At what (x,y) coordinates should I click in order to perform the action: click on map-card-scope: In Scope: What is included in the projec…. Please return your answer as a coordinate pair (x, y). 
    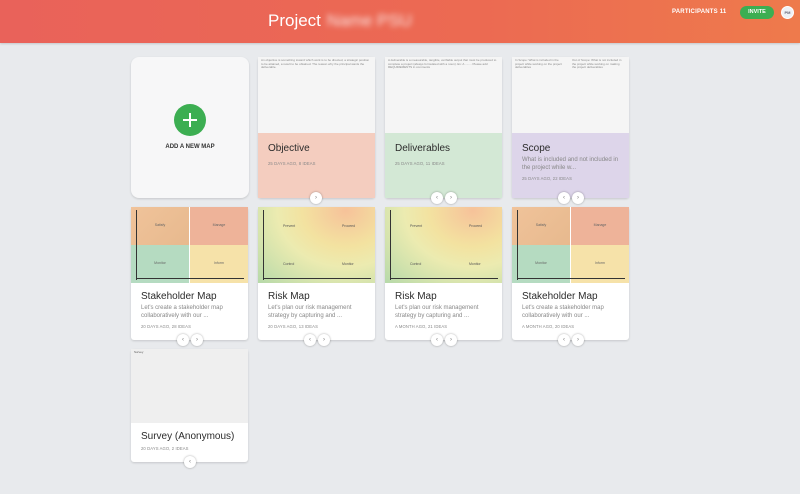
    Looking at the image, I should click on (570, 130).